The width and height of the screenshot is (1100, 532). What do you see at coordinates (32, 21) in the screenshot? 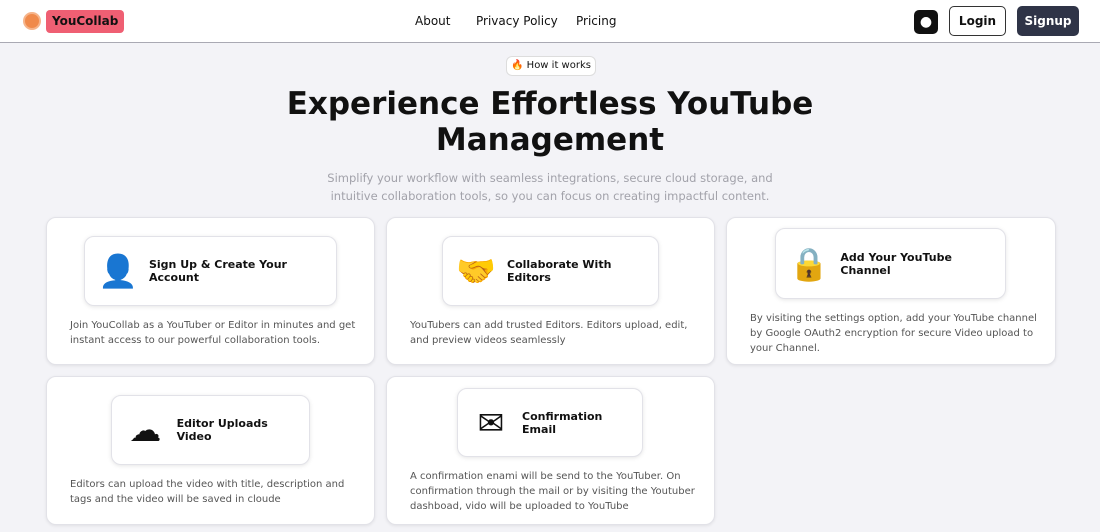
I see `logo-icon` at bounding box center [32, 21].